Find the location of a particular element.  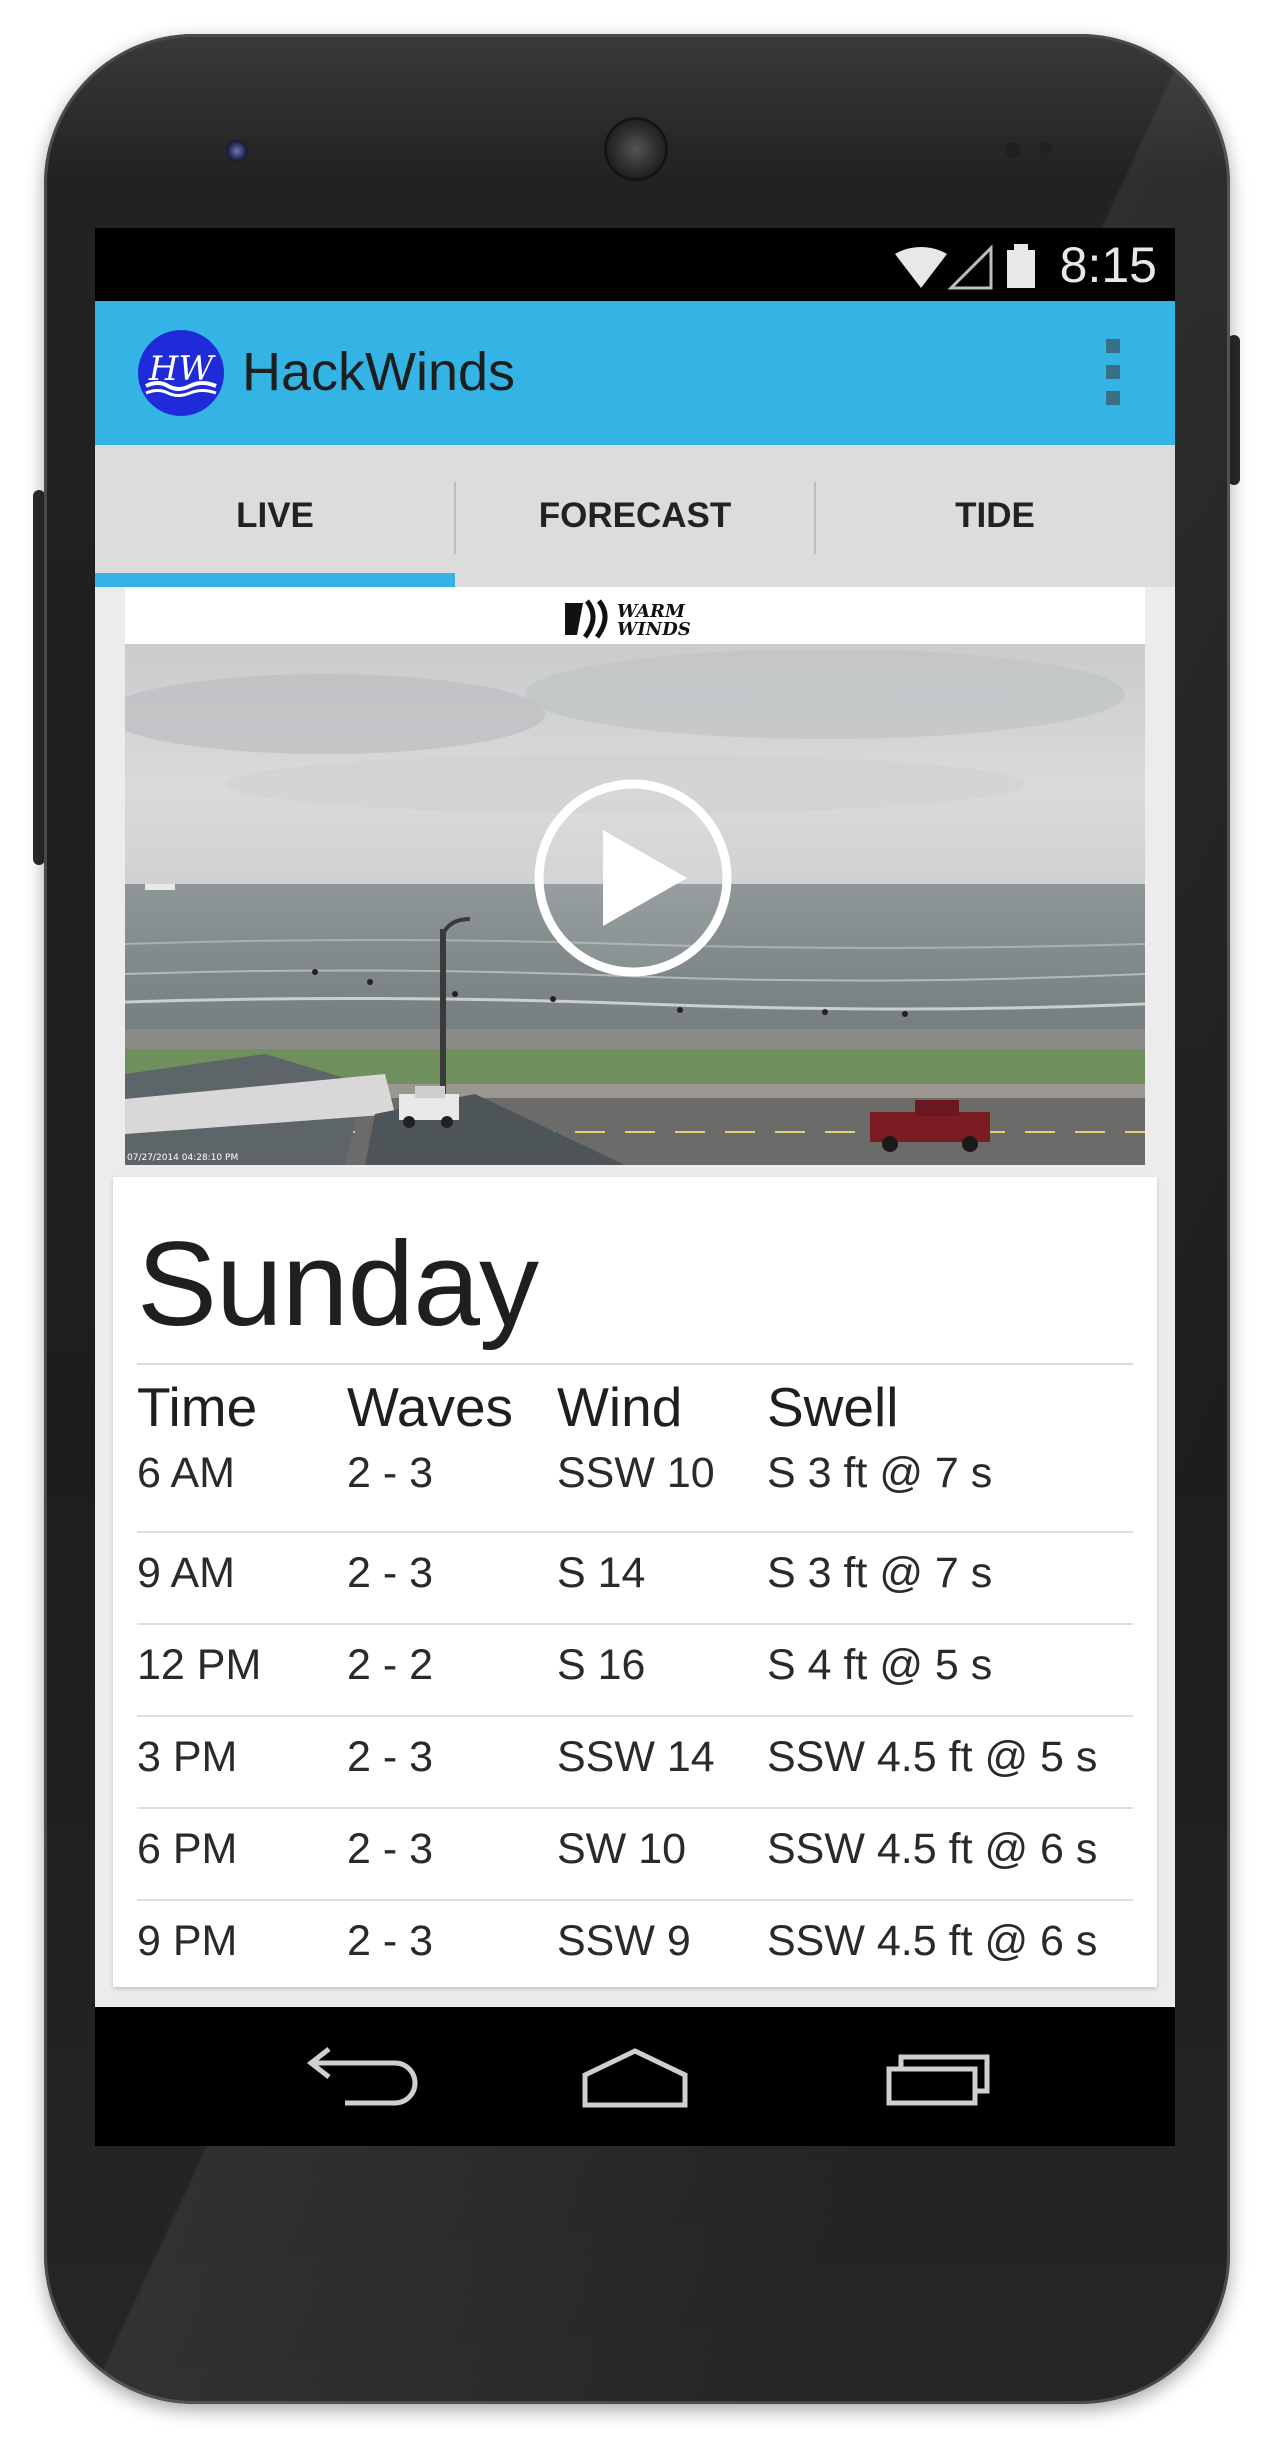

battery-icon is located at coordinates (1021, 266).